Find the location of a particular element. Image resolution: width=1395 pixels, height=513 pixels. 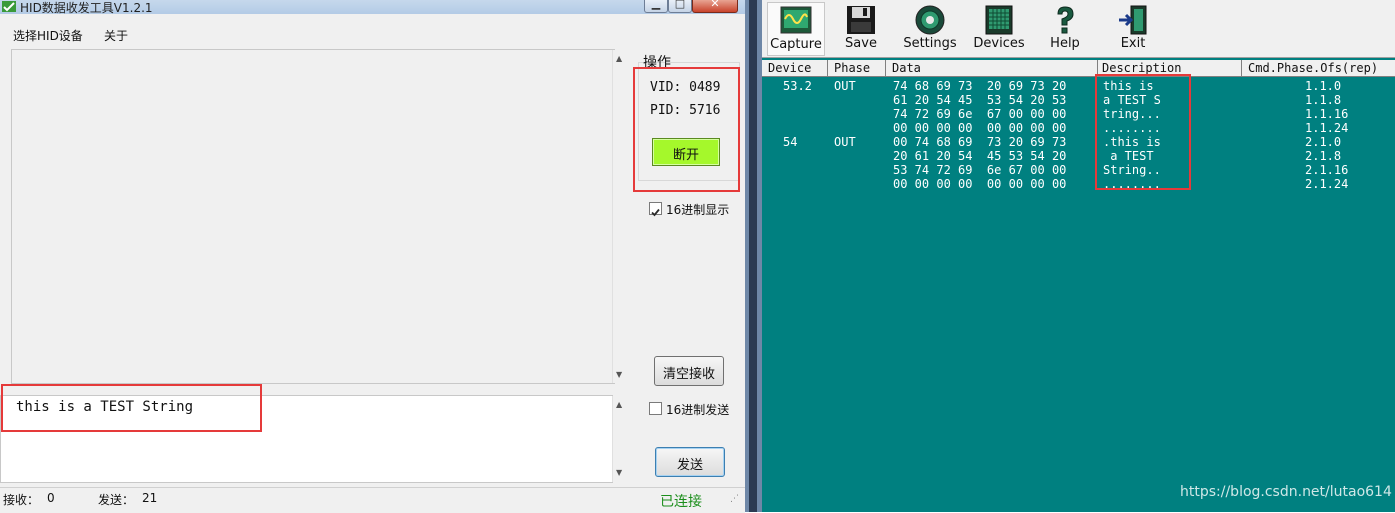

row-ofs: 2.1.0 is located at coordinates (1323, 142).